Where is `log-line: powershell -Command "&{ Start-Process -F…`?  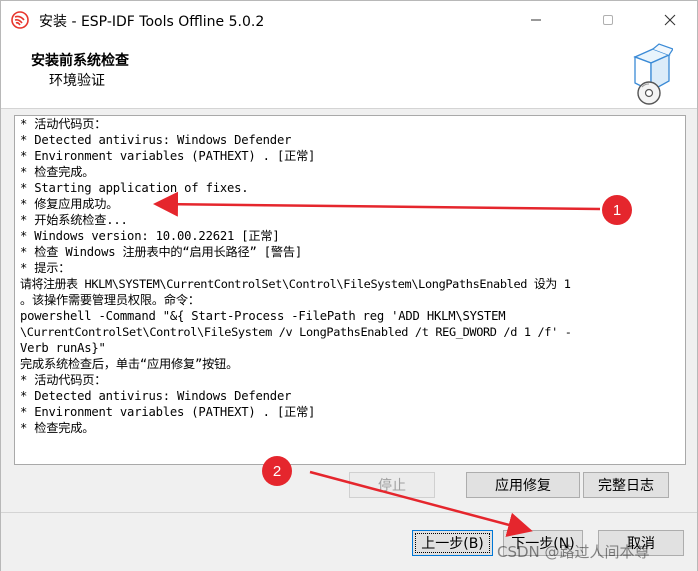 log-line: powershell -Command "&{ Start-Process -F… is located at coordinates (263, 316).